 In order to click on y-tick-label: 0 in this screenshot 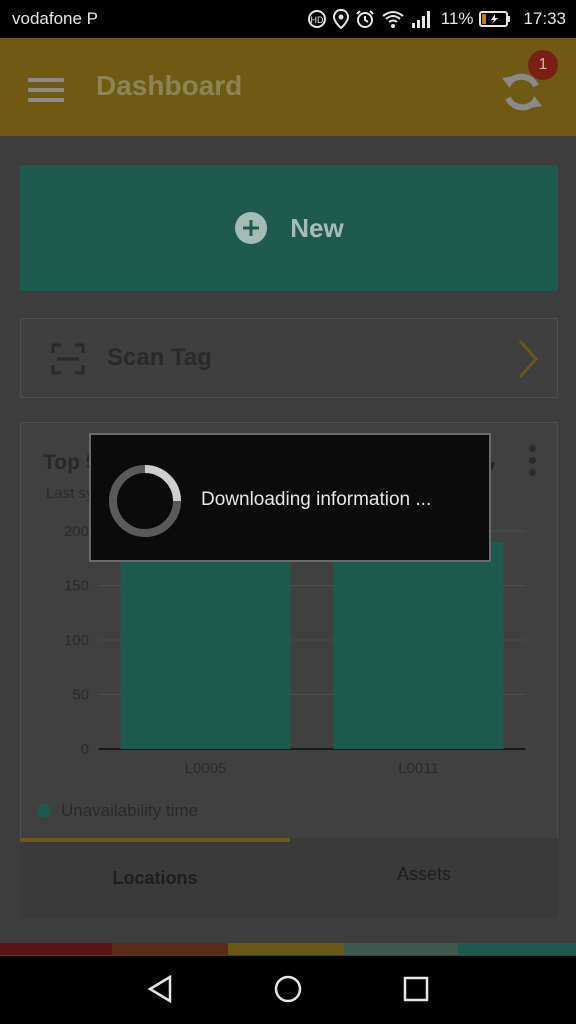, I will do `click(85, 749)`.